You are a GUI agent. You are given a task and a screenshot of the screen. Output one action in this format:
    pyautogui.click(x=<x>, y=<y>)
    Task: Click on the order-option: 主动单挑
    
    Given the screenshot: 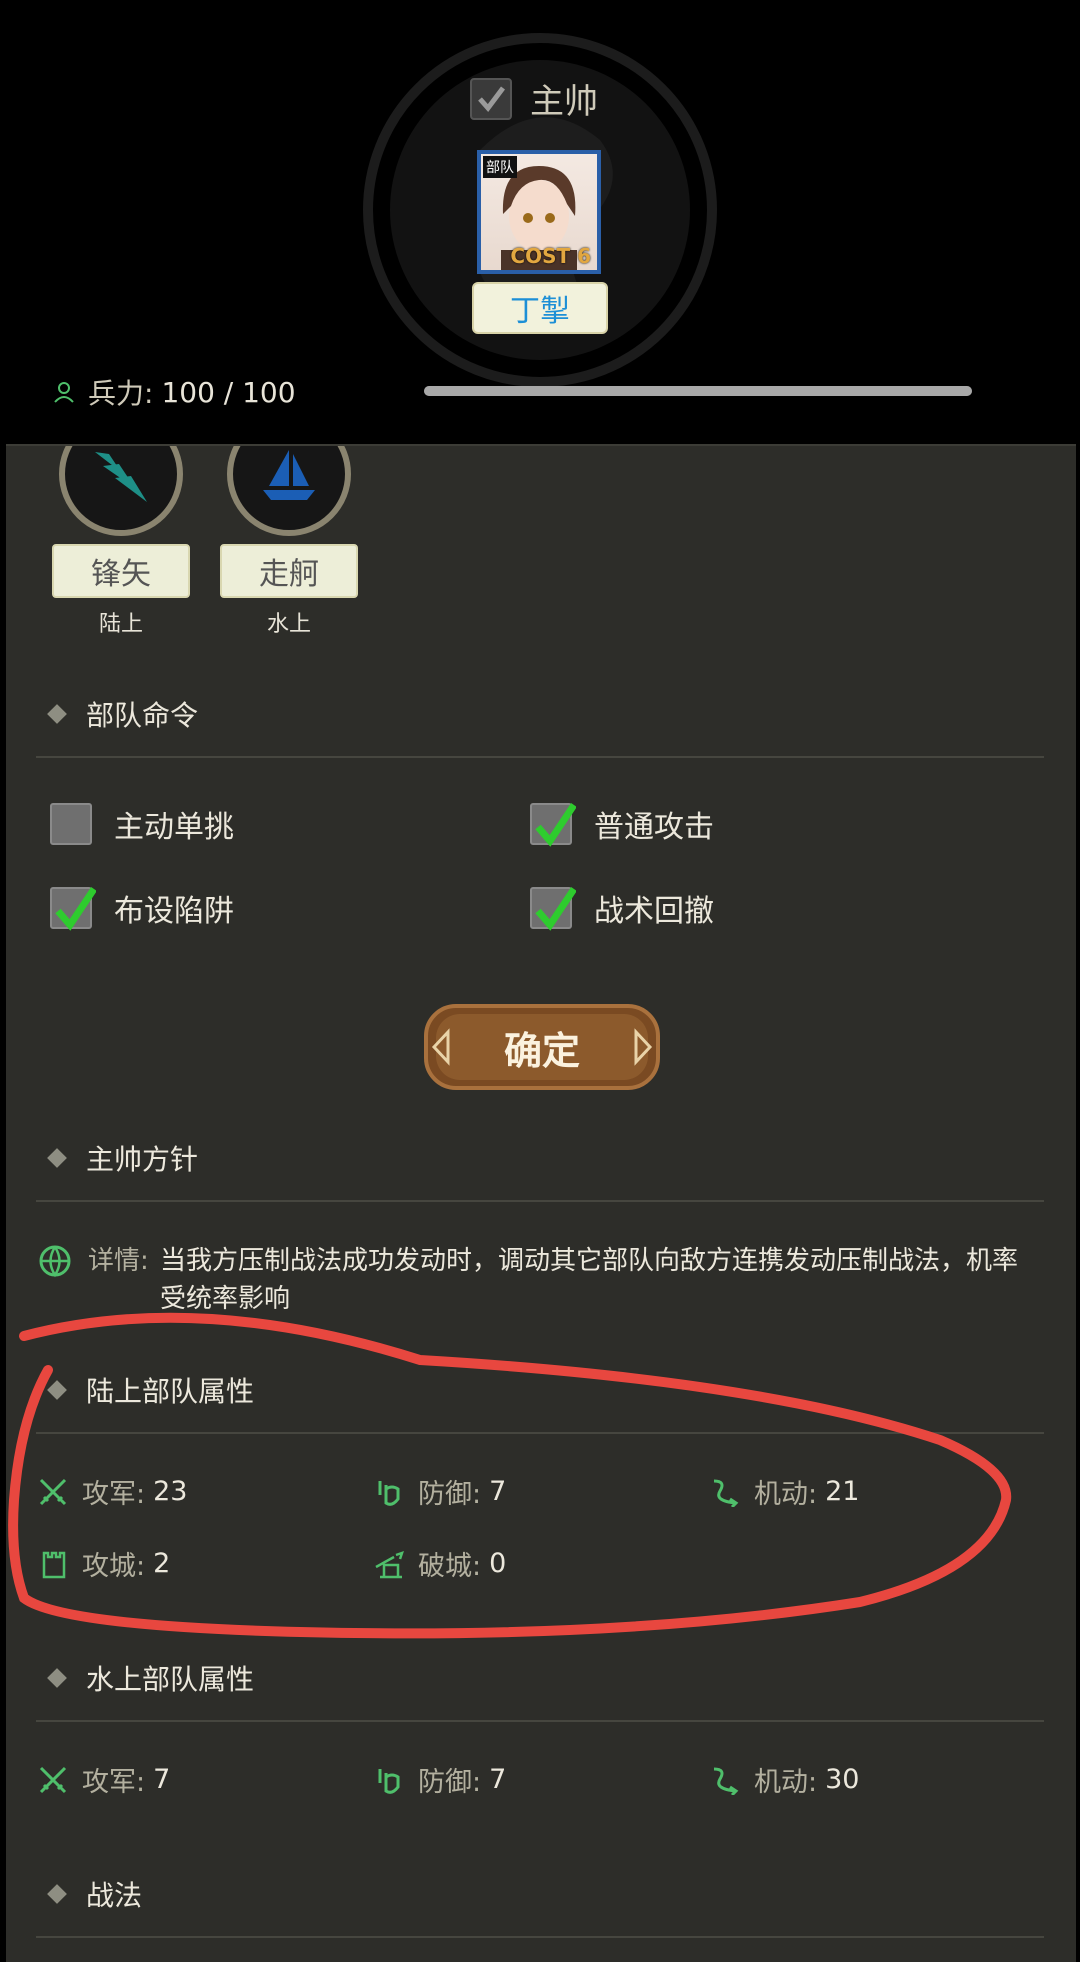 What is the action you would take?
    pyautogui.click(x=142, y=824)
    